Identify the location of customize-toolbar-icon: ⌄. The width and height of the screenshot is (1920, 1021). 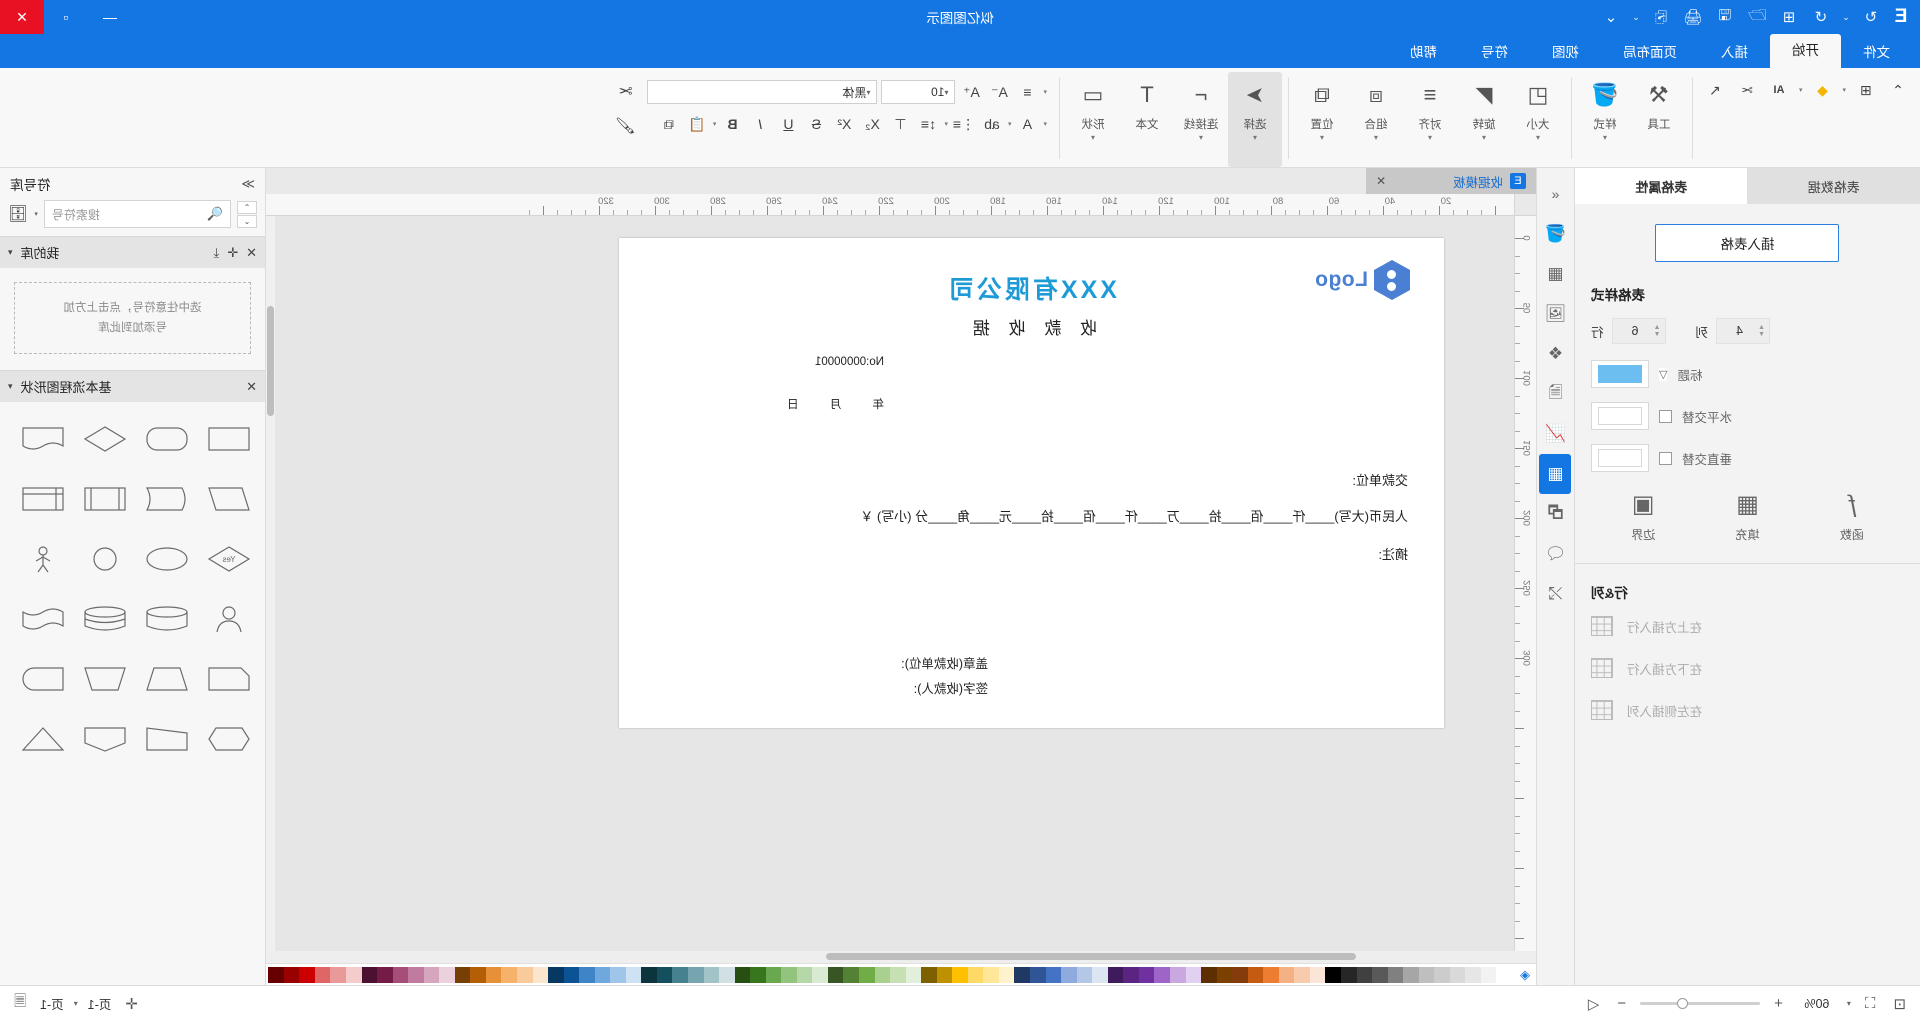
(1611, 17).